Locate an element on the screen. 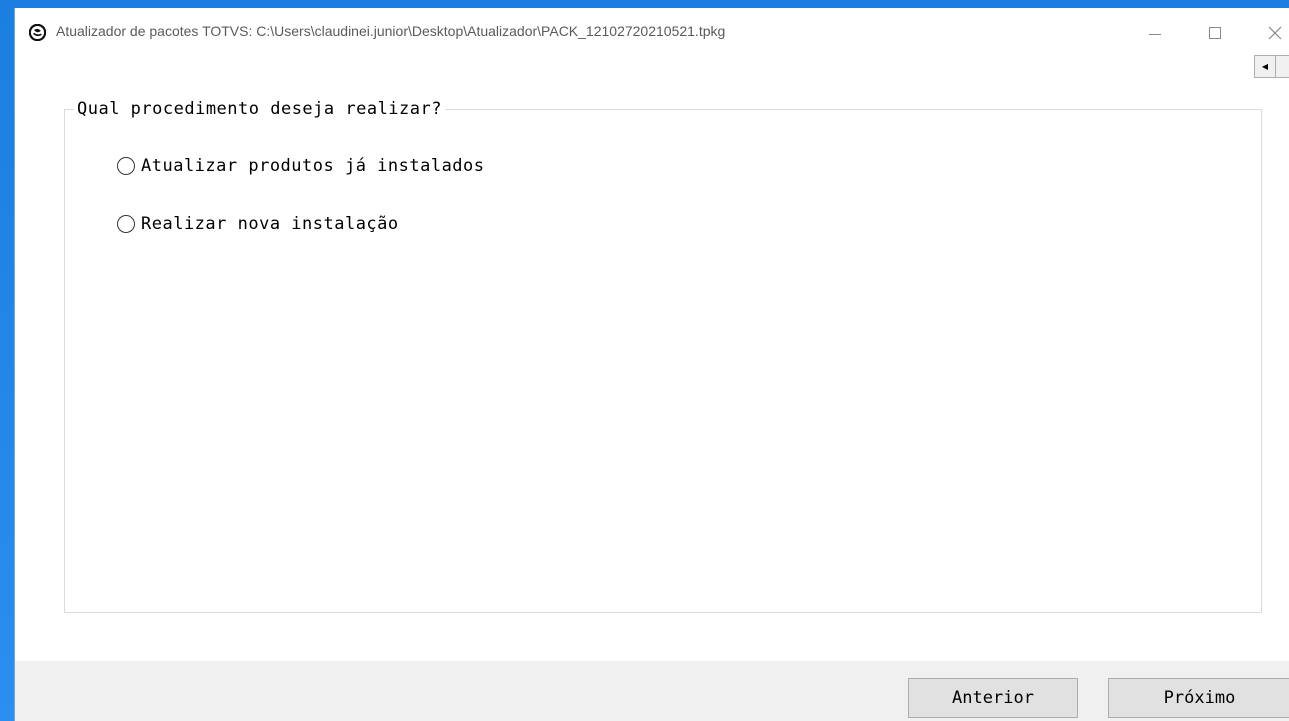 Image resolution: width=1289 pixels, height=721 pixels. minimize-icon is located at coordinates (1155, 34).